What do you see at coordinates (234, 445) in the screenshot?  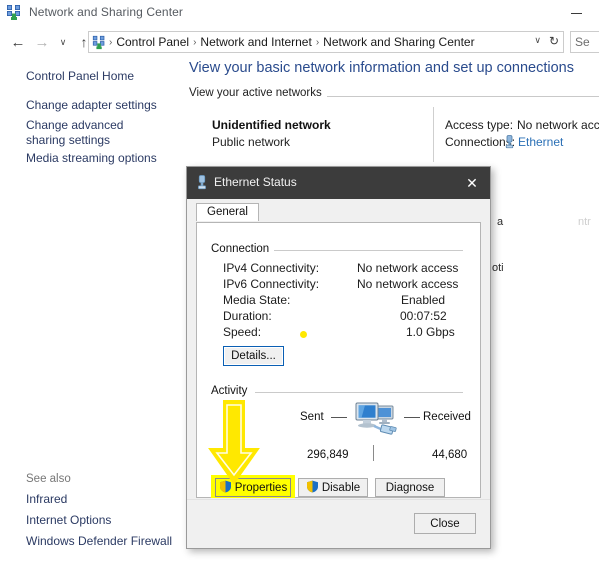 I see `down-arrow-annotation` at bounding box center [234, 445].